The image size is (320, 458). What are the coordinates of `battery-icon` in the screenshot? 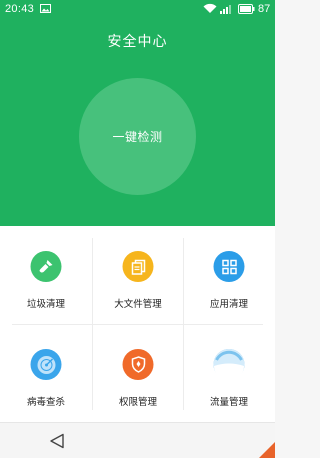 It's located at (246, 9).